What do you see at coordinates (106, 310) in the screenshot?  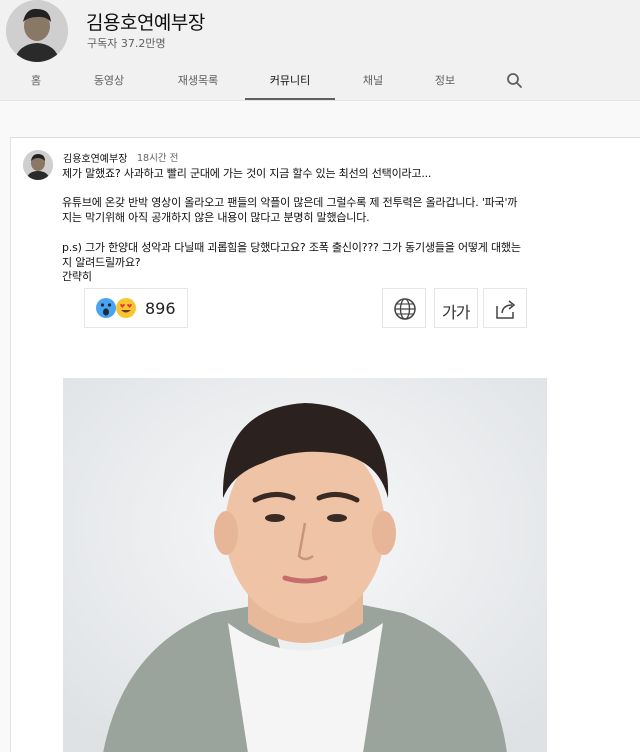 I see `surprised-face-icon` at bounding box center [106, 310].